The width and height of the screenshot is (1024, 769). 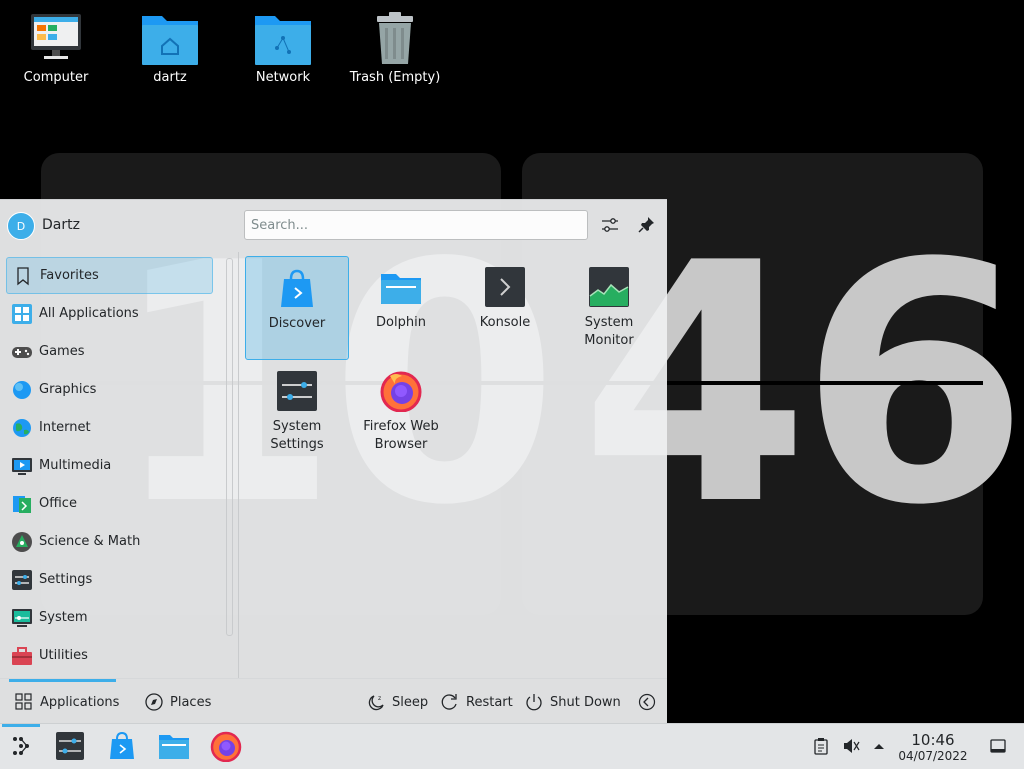 I want to click on sidebar-item-multimedia: Multimedia, so click(x=109, y=465).